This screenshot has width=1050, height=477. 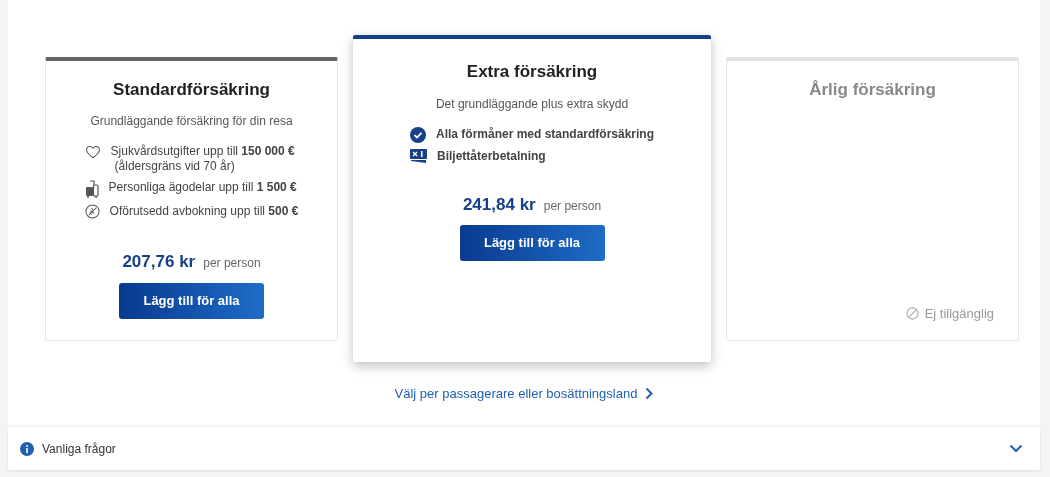 I want to click on feature-text: Biljettåterbetalning, so click(x=491, y=156).